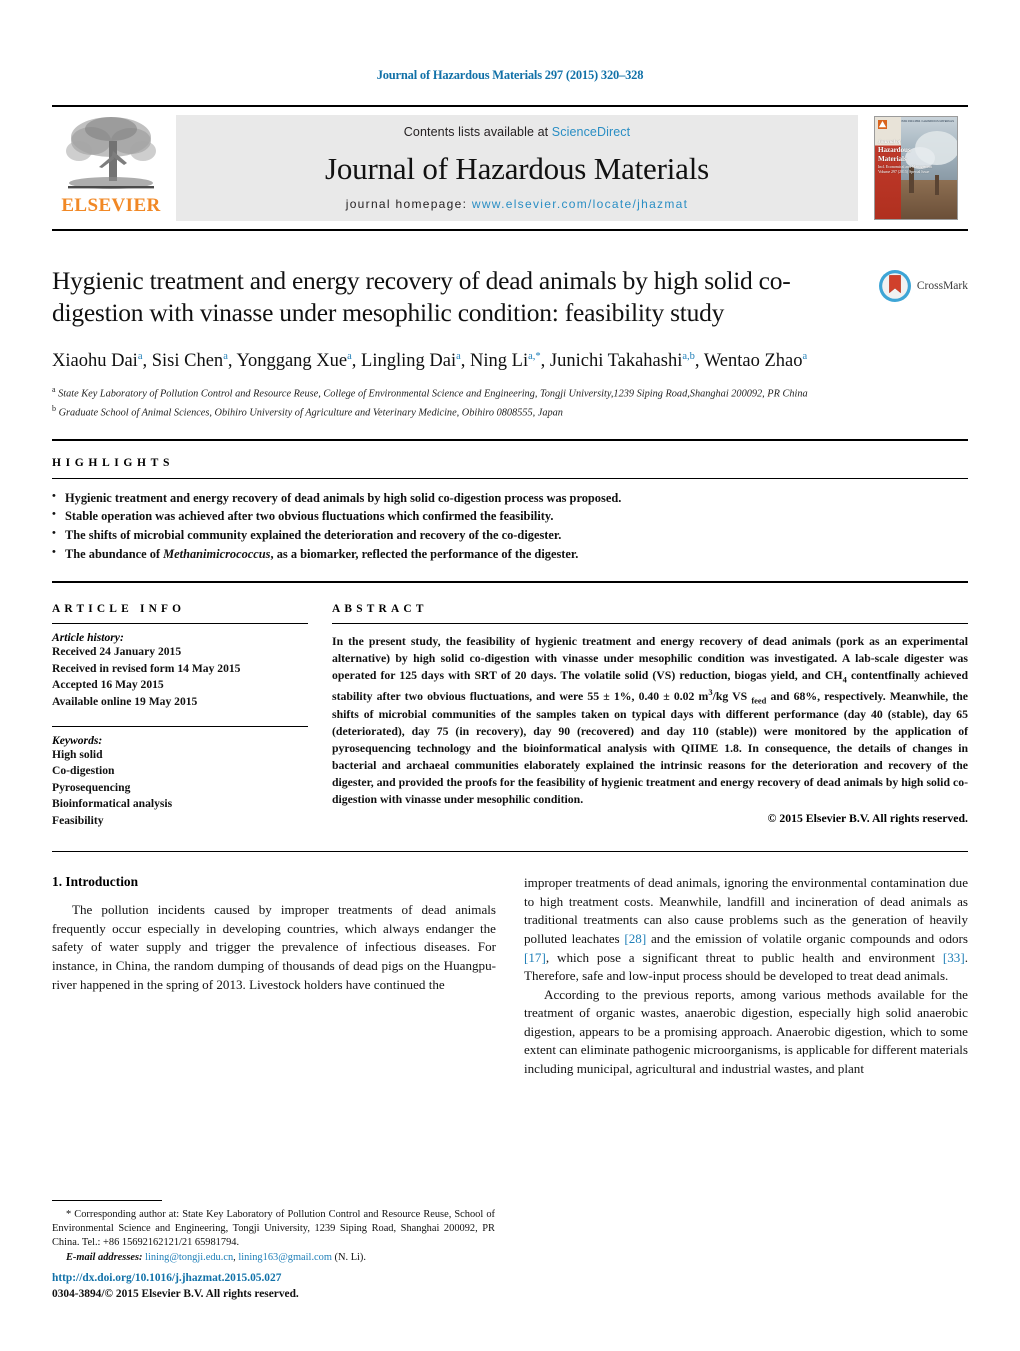 This screenshot has width=1020, height=1351. What do you see at coordinates (380, 609) in the screenshot?
I see `abstract-heading: ABSTRACT` at bounding box center [380, 609].